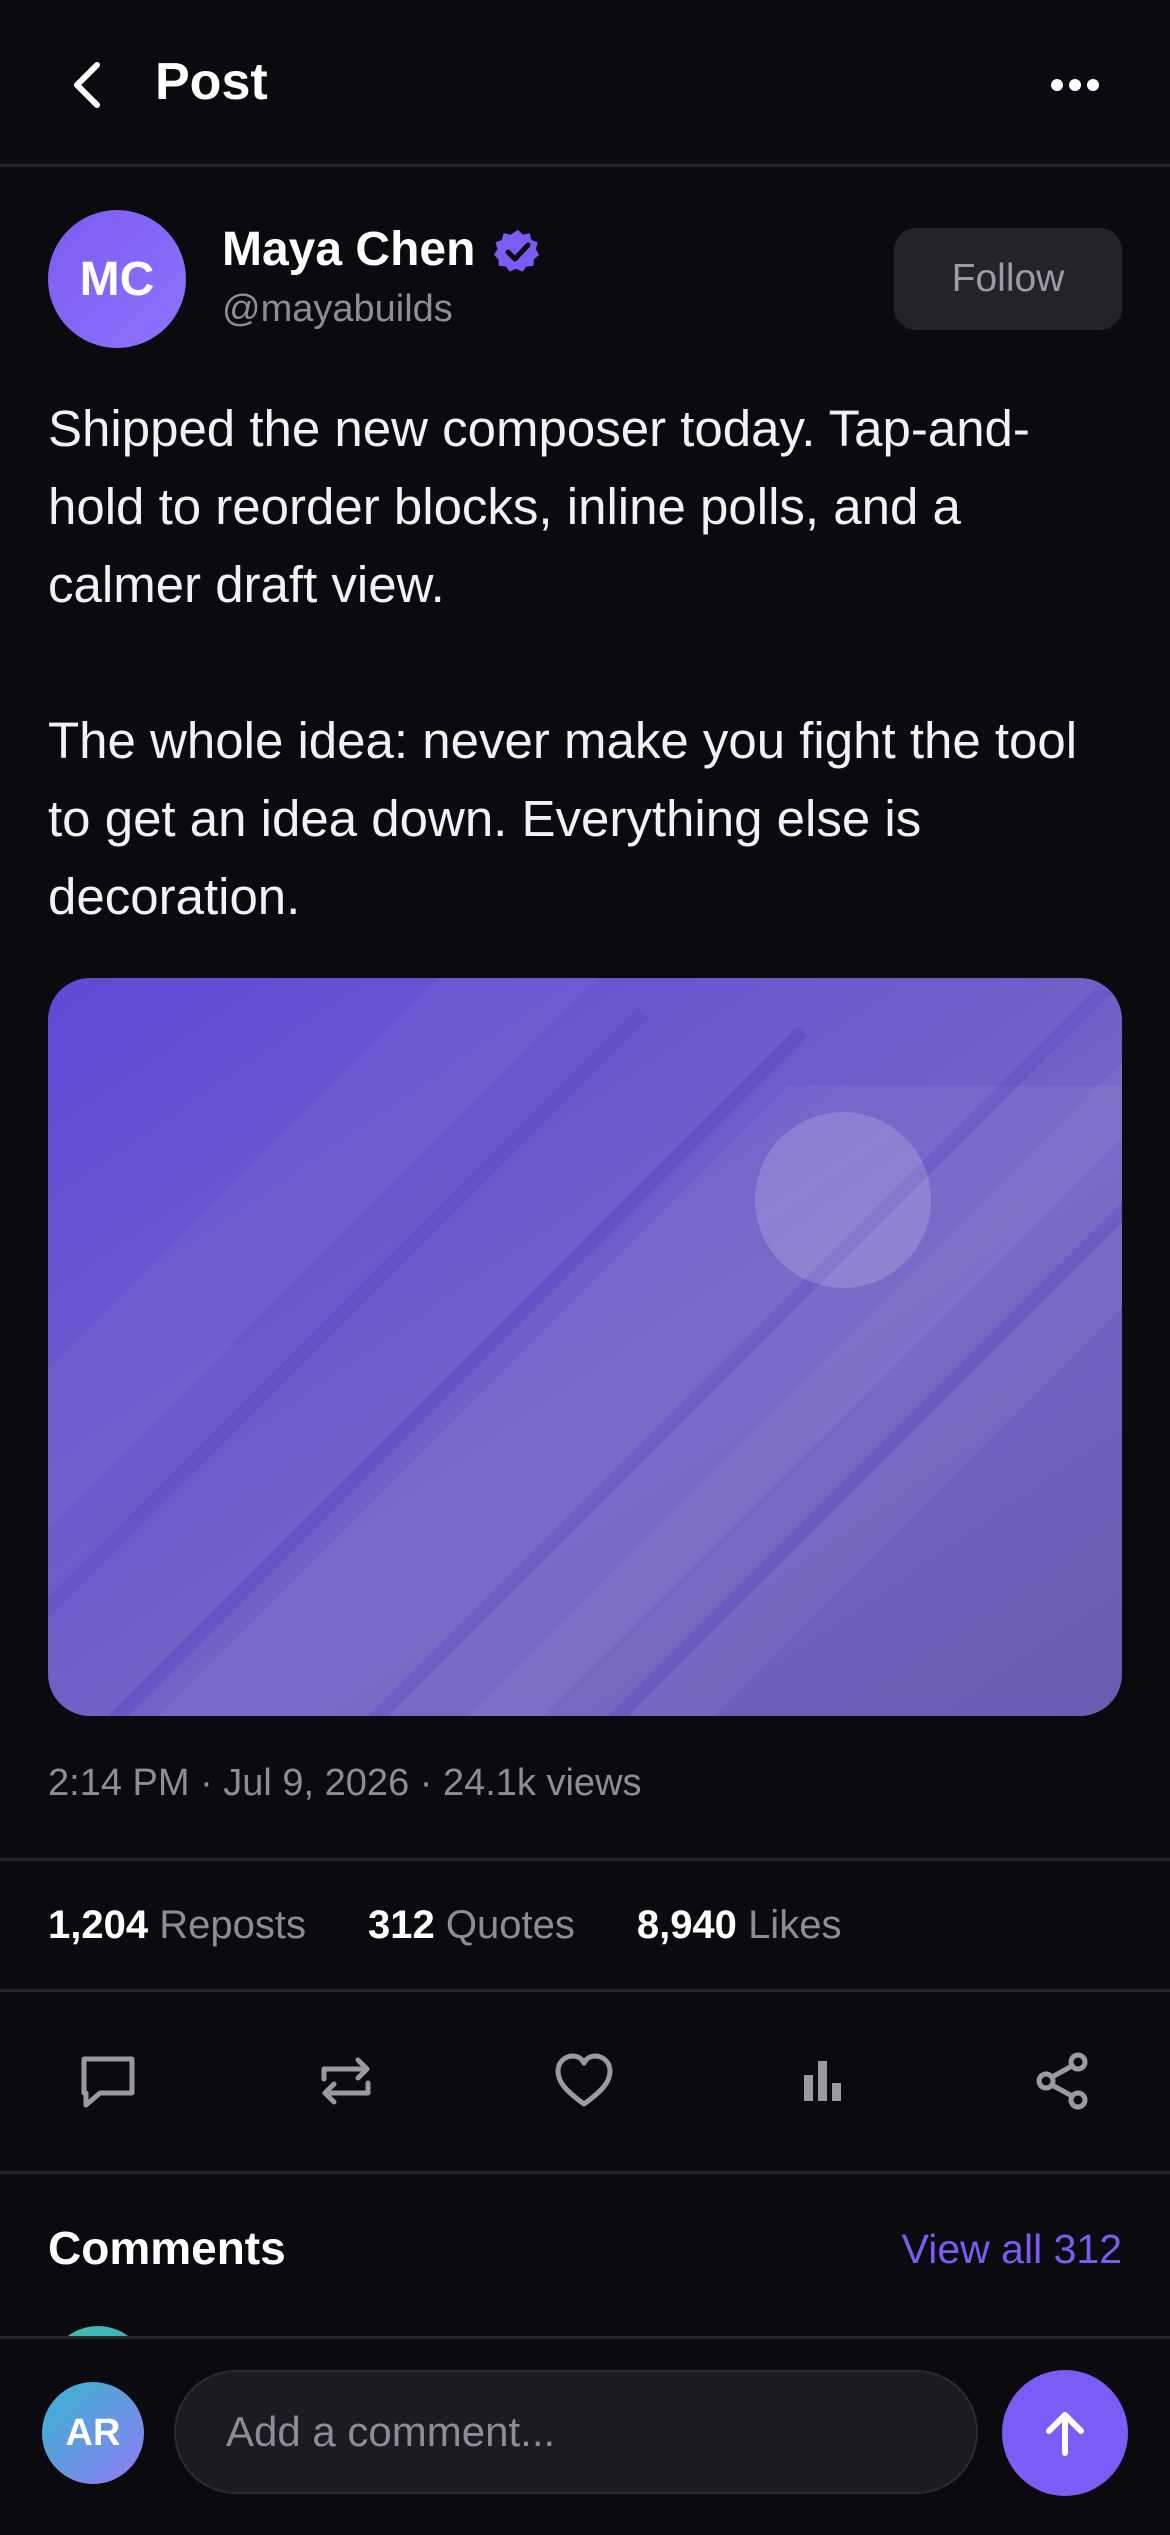 This screenshot has width=1170, height=2535. What do you see at coordinates (167, 2248) in the screenshot?
I see `comments-heading: Comments` at bounding box center [167, 2248].